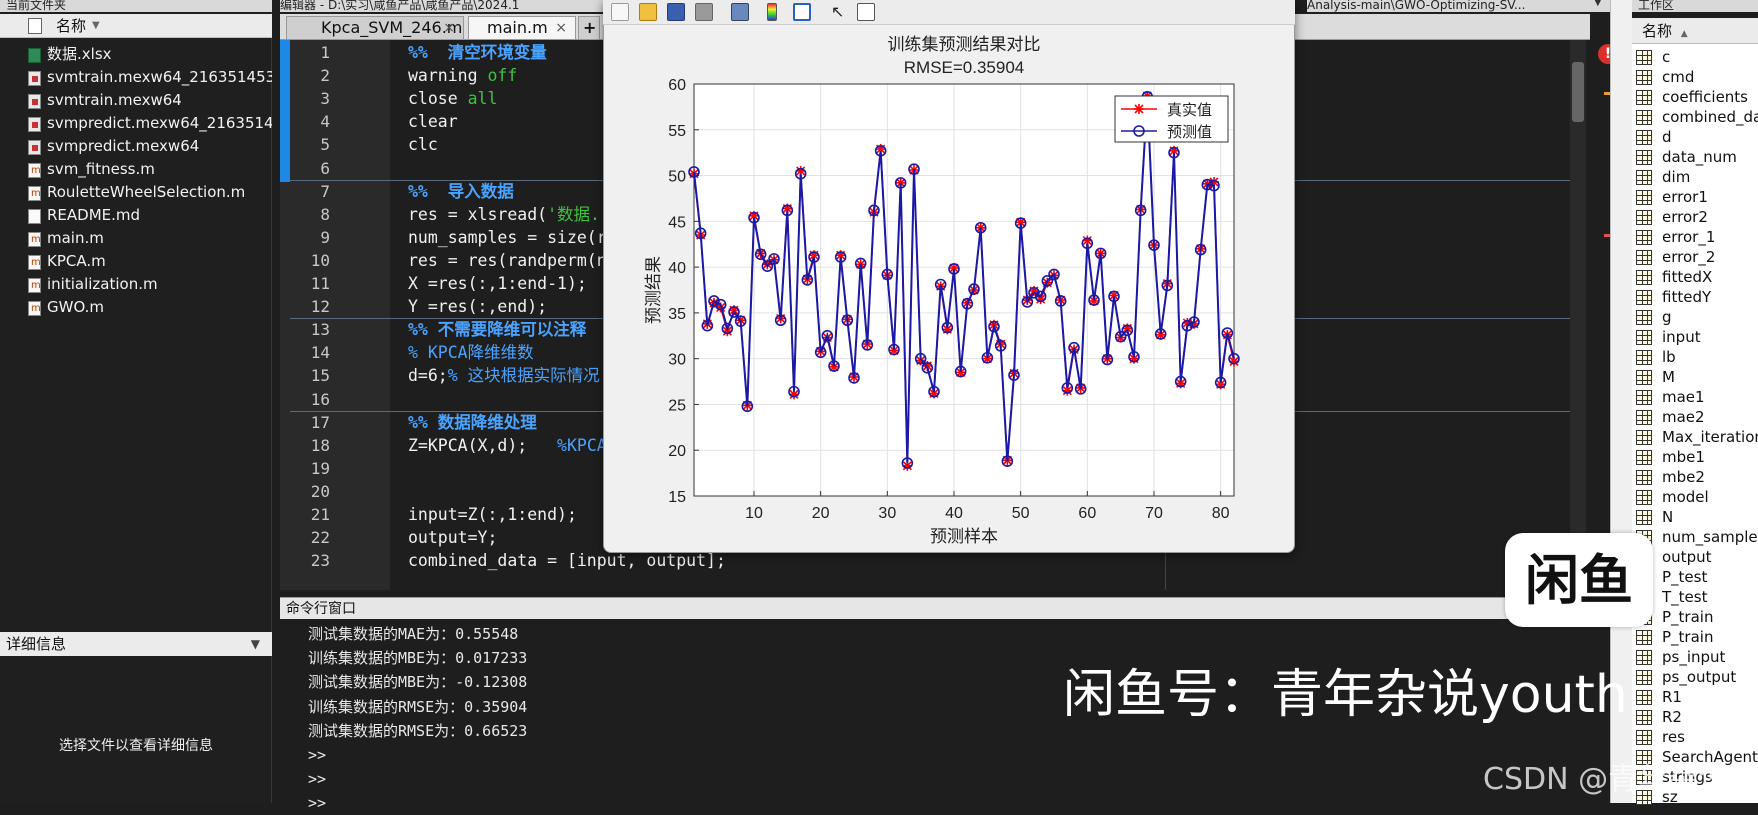 This screenshot has height=815, width=1758. Describe the element at coordinates (648, 12) in the screenshot. I see `open-icon` at that location.